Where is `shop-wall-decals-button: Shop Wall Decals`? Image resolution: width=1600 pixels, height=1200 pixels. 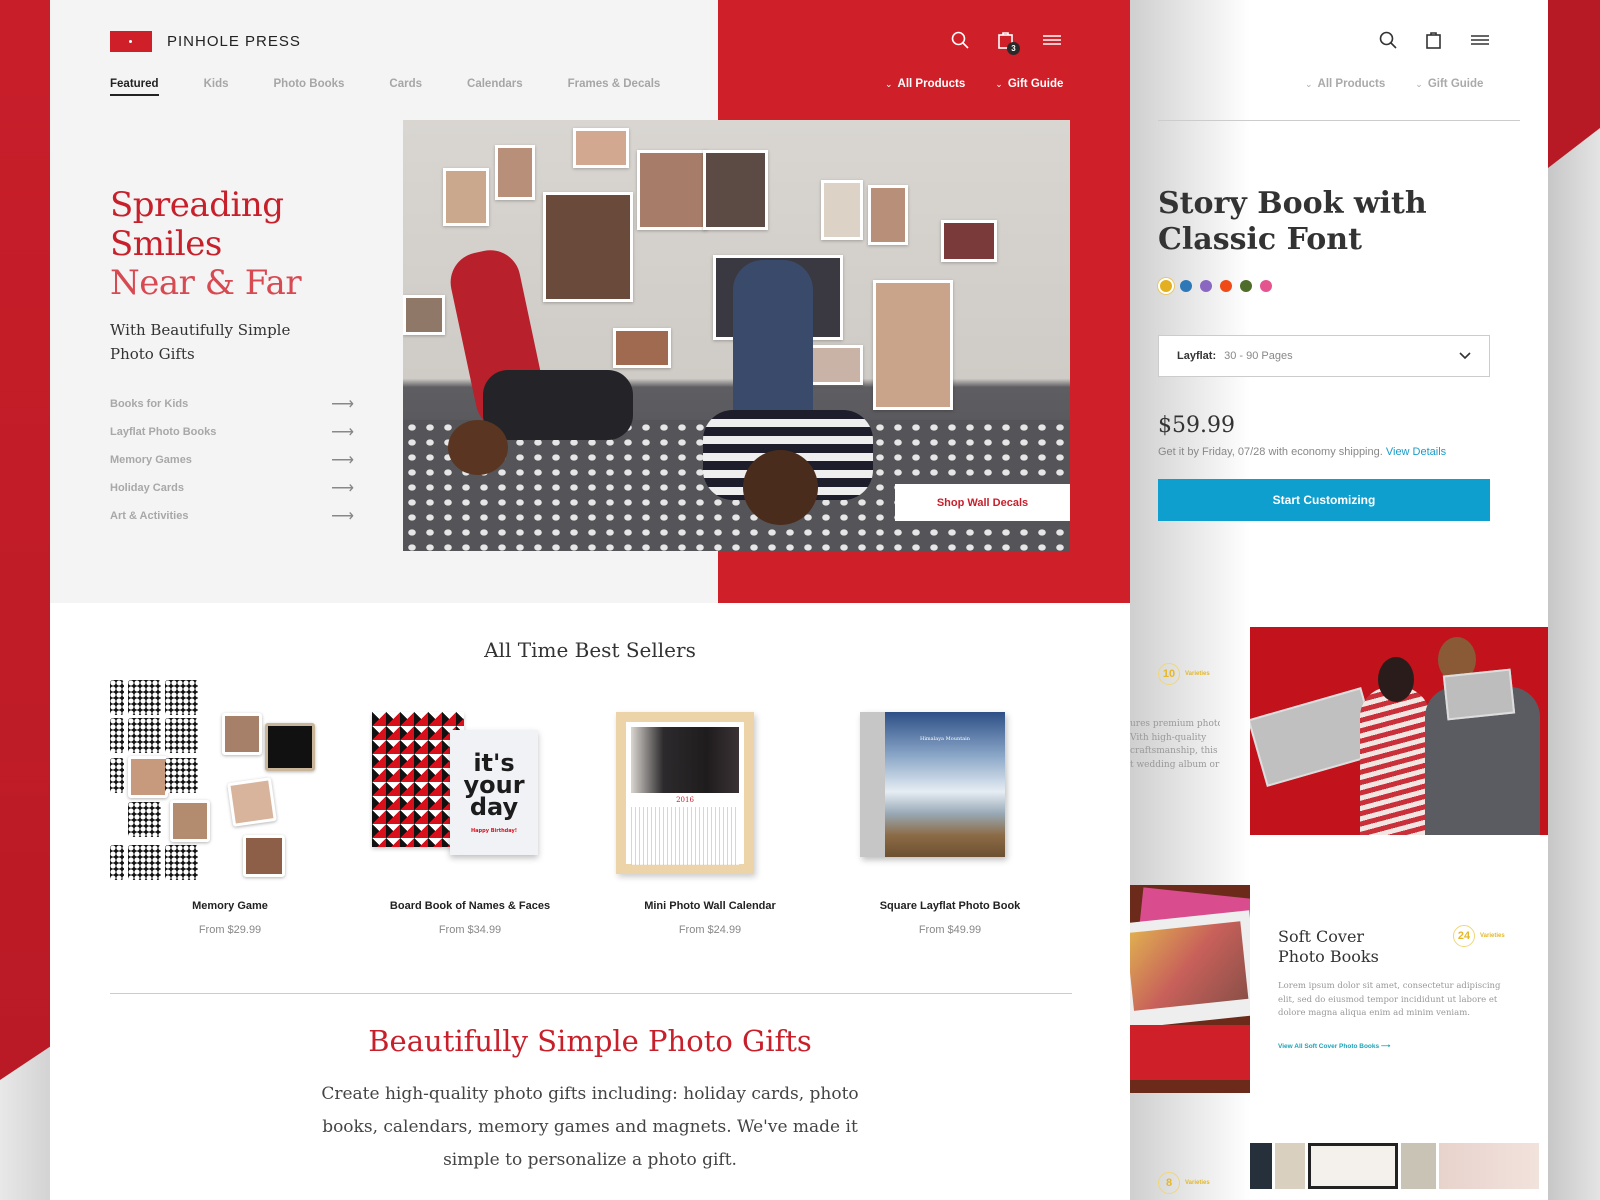
shop-wall-decals-button: Shop Wall Decals is located at coordinates (982, 502).